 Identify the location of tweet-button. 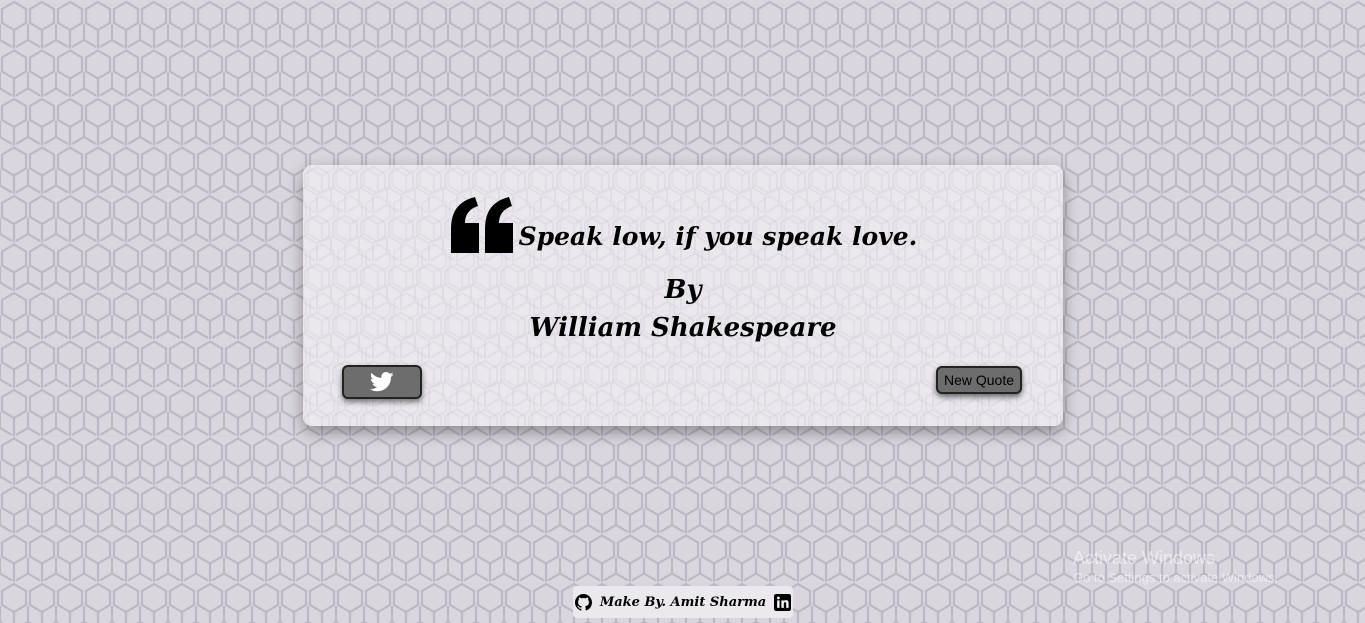
(382, 382).